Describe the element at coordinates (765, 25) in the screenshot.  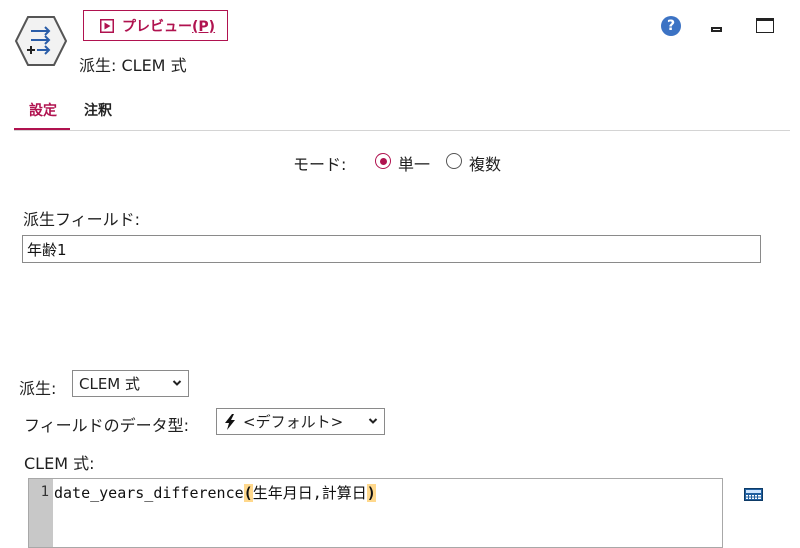
I see `maximize-icon` at that location.